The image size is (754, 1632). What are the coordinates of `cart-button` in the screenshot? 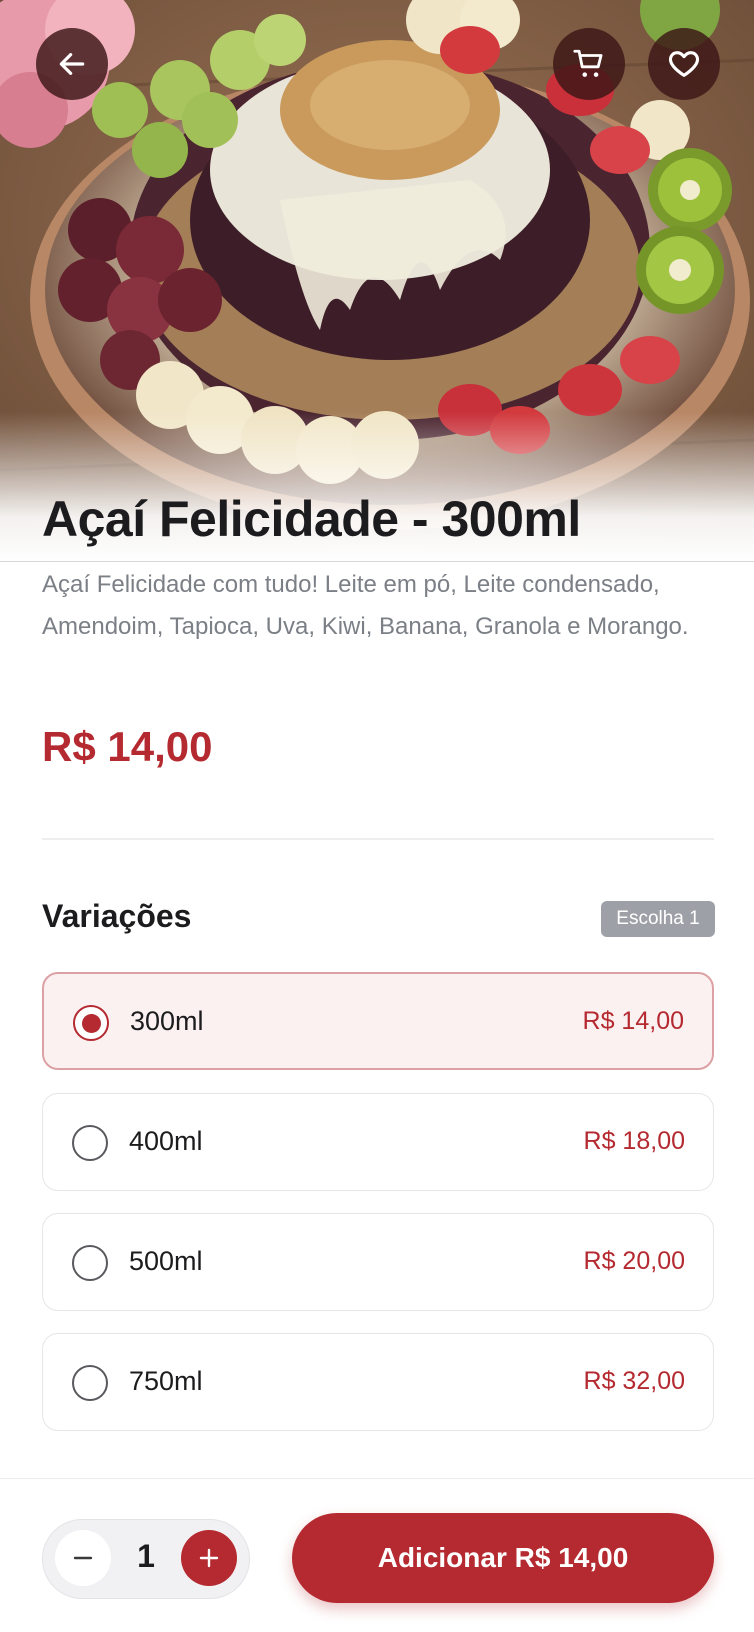 It's located at (589, 64).